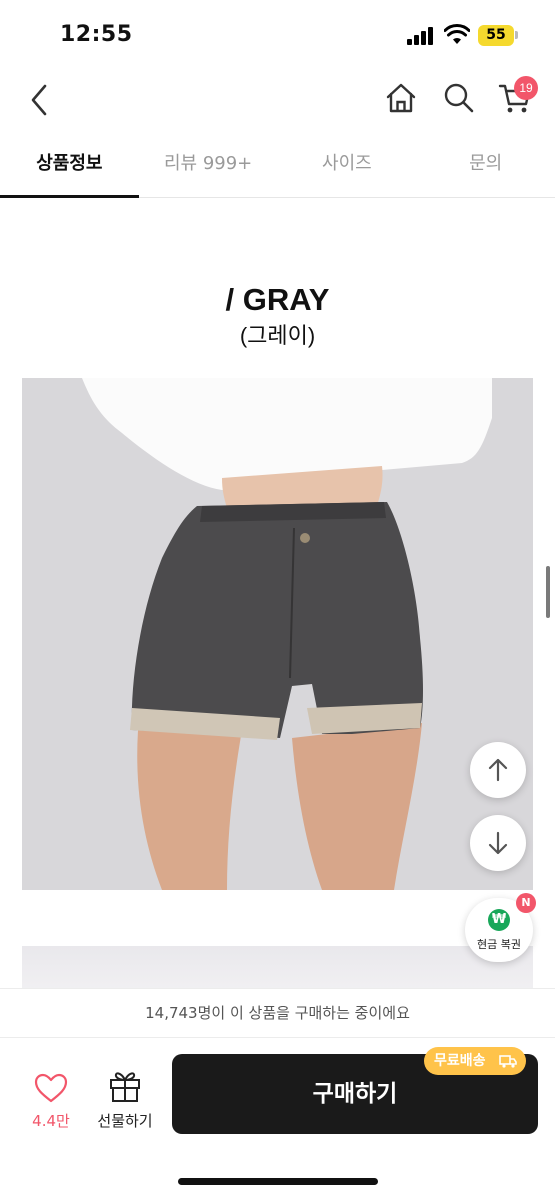 The width and height of the screenshot is (555, 1200). What do you see at coordinates (277, 33) in the screenshot?
I see `status-bar: 12:55 55` at bounding box center [277, 33].